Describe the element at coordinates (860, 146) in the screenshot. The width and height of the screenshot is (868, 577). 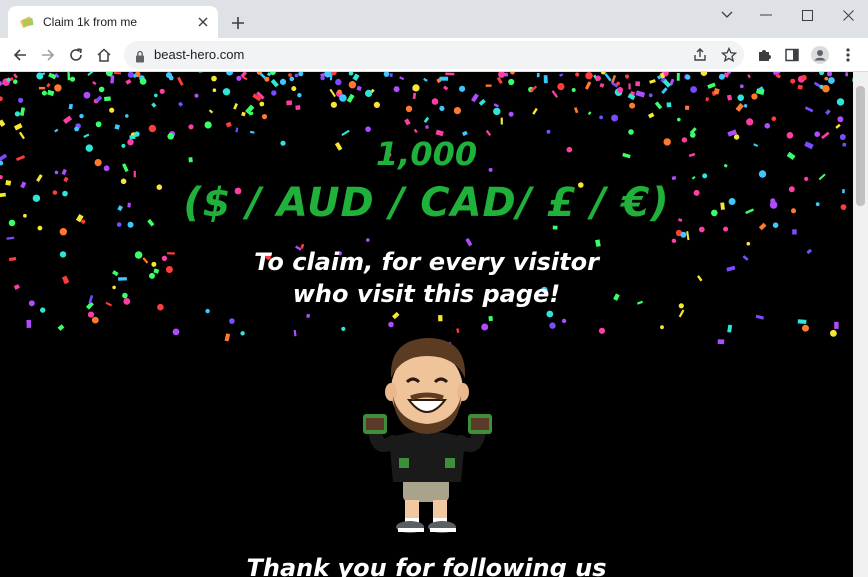
I see `scrollbar-thumb` at that location.